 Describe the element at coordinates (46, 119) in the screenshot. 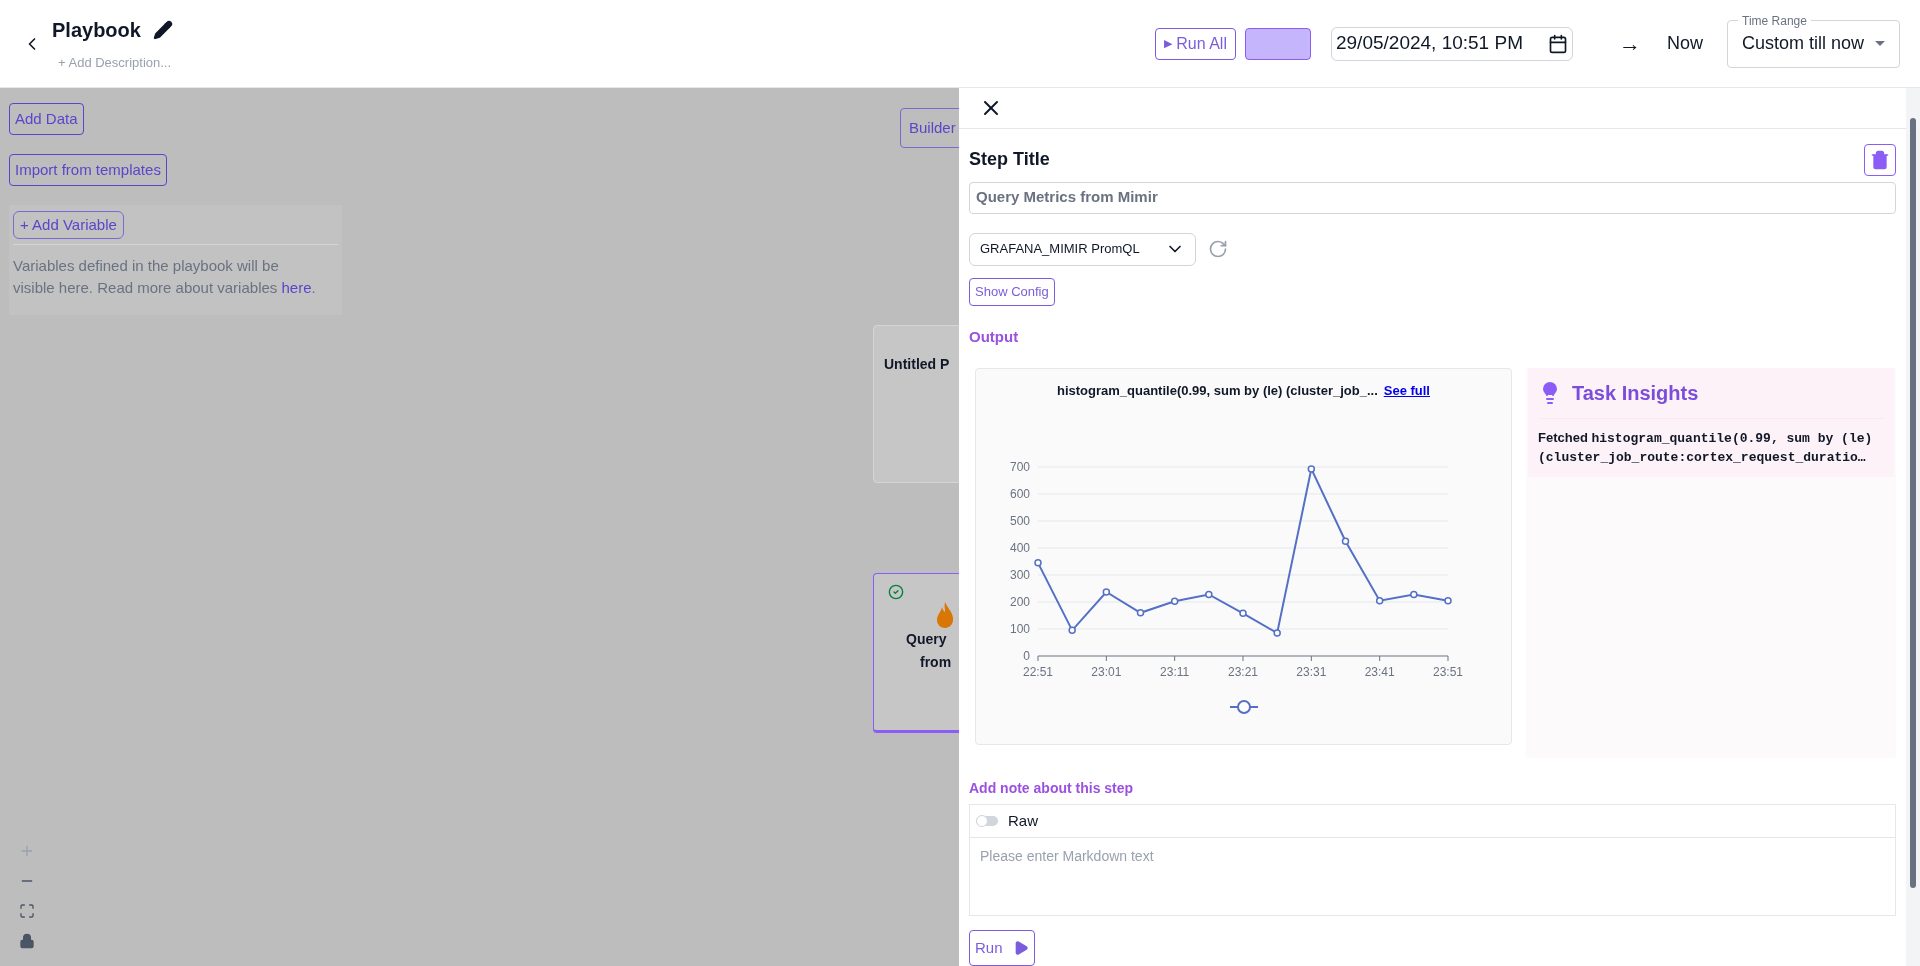

I see `add-data-button: Add Data` at that location.